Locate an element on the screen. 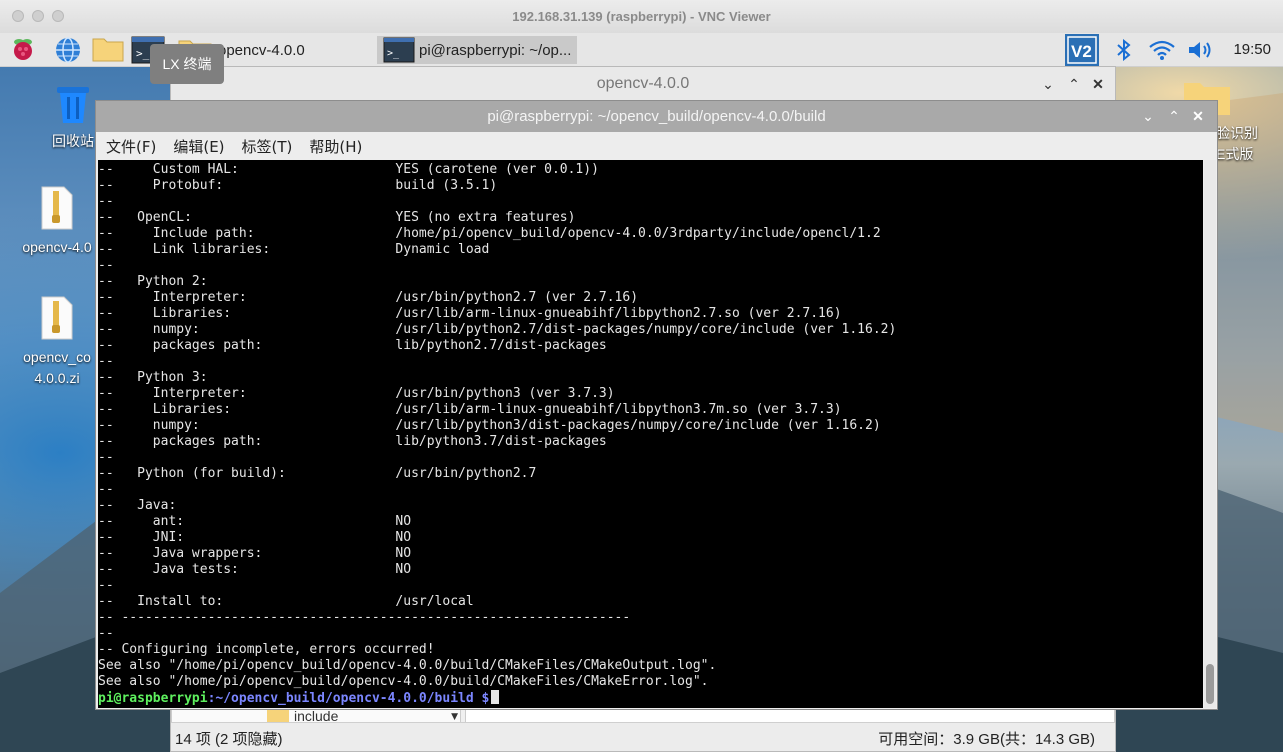  terminal-line: -- OpenCL: YES (no extra features) is located at coordinates (337, 217).